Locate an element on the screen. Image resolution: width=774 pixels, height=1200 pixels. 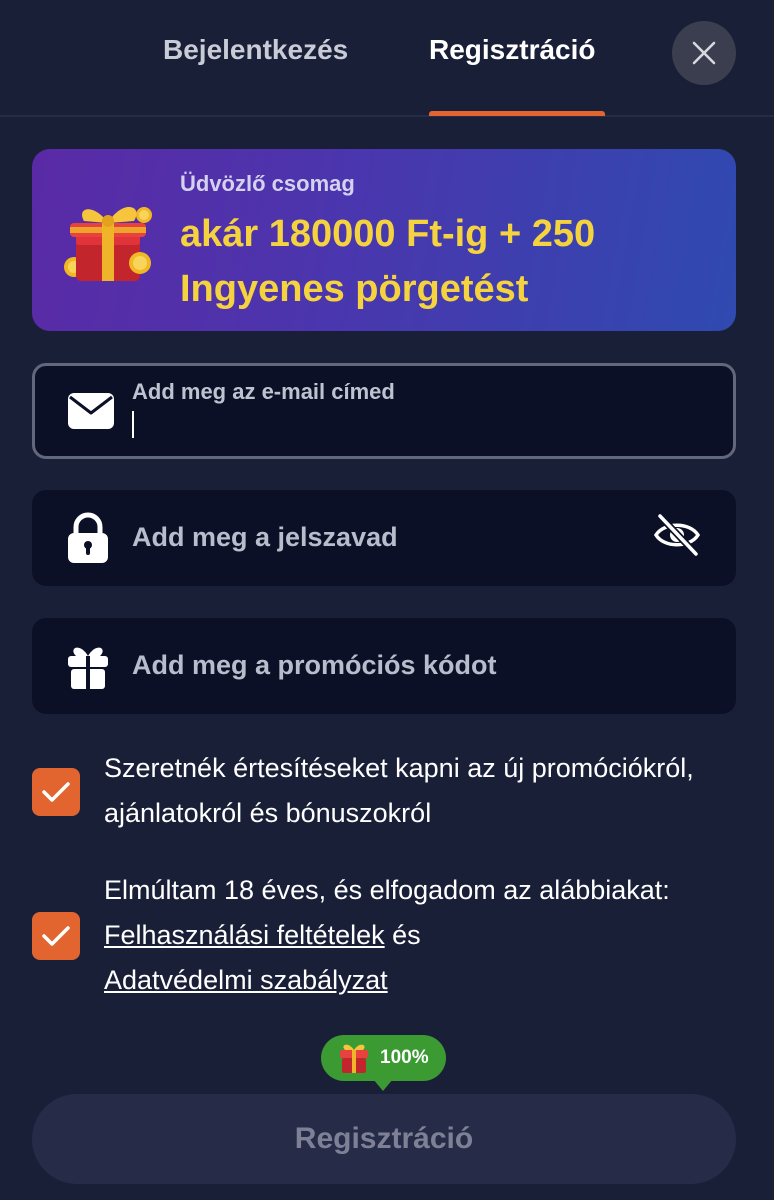
terms-text-between: és is located at coordinates (402, 935).